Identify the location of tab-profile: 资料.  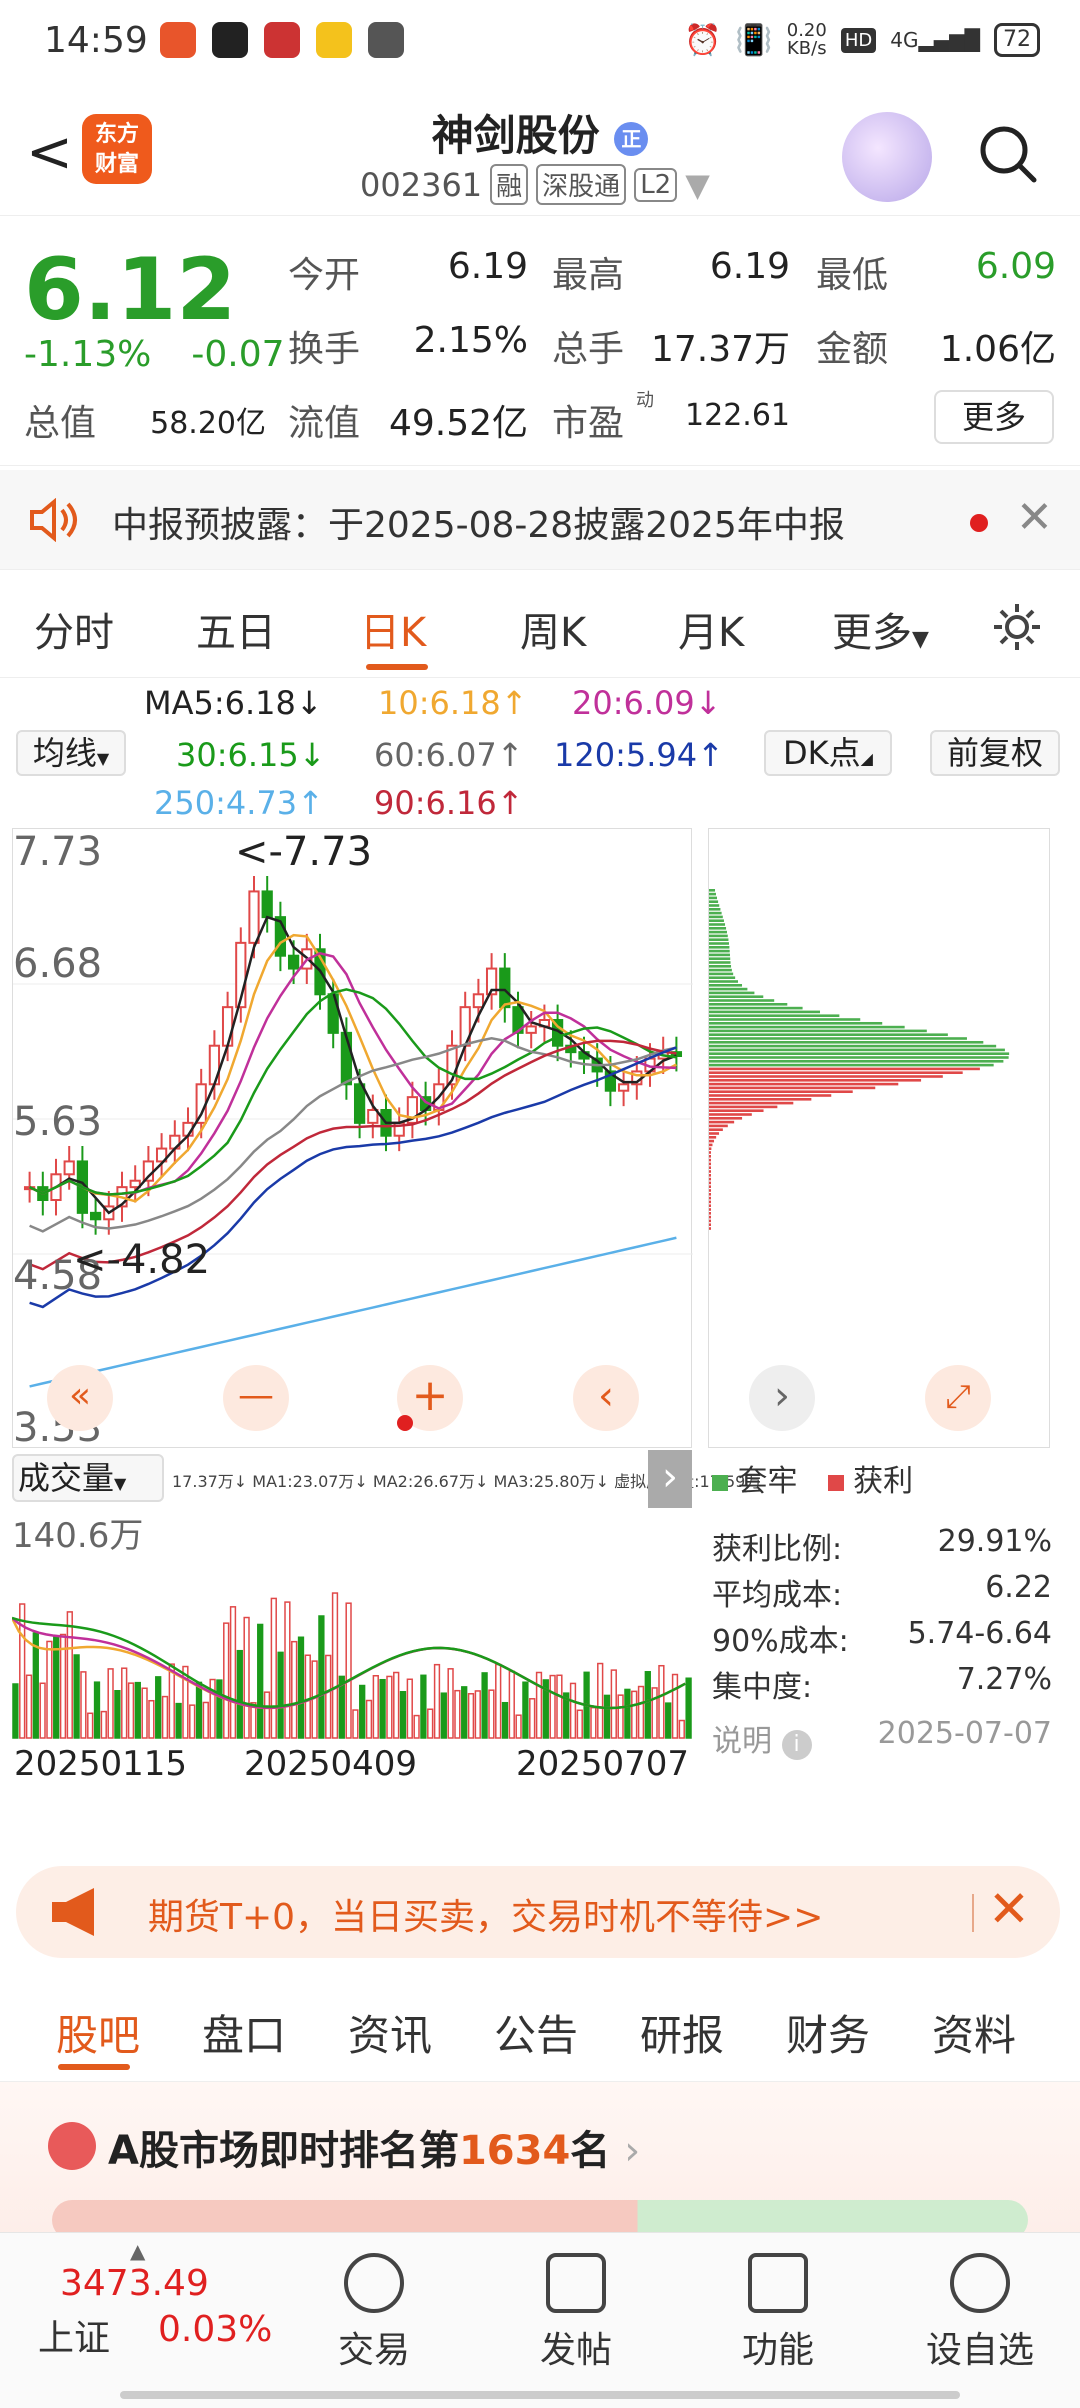
(974, 2032).